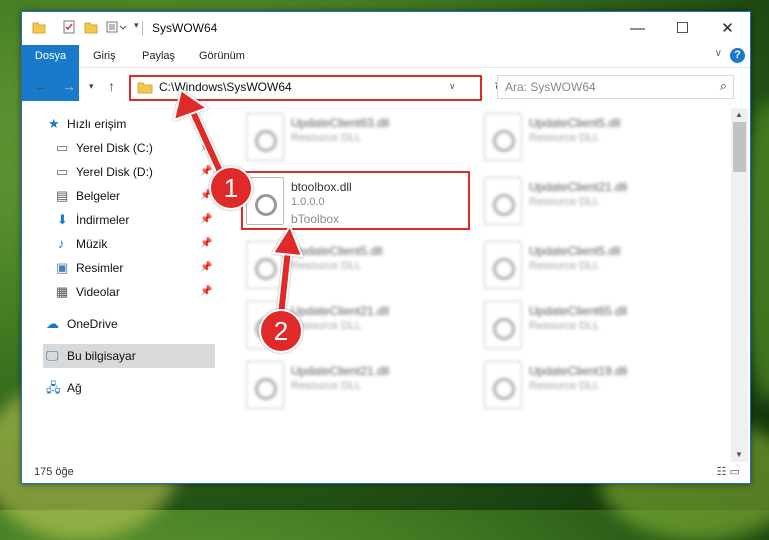 This screenshot has height=540, width=769. Describe the element at coordinates (225, 87) in the screenshot. I see `address-path: C:\Windows\SysWOW64` at that location.